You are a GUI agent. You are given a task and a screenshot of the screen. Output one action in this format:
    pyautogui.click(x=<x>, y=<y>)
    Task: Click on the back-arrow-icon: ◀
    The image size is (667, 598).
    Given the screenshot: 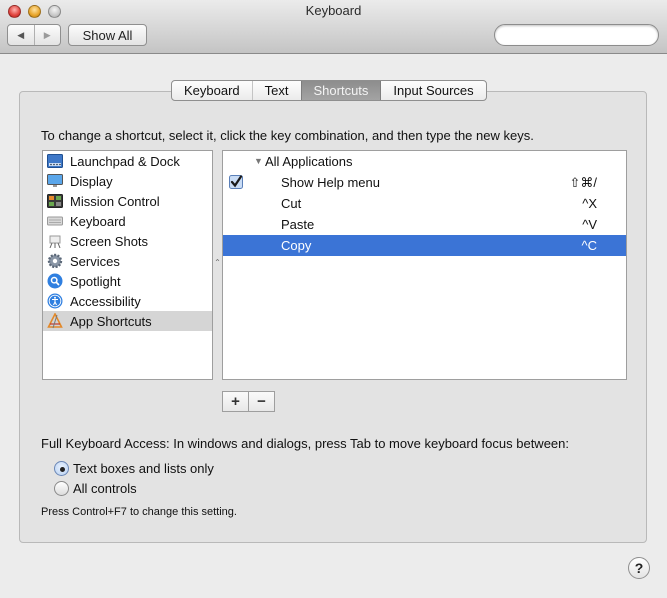 What is the action you would take?
    pyautogui.click(x=21, y=34)
    